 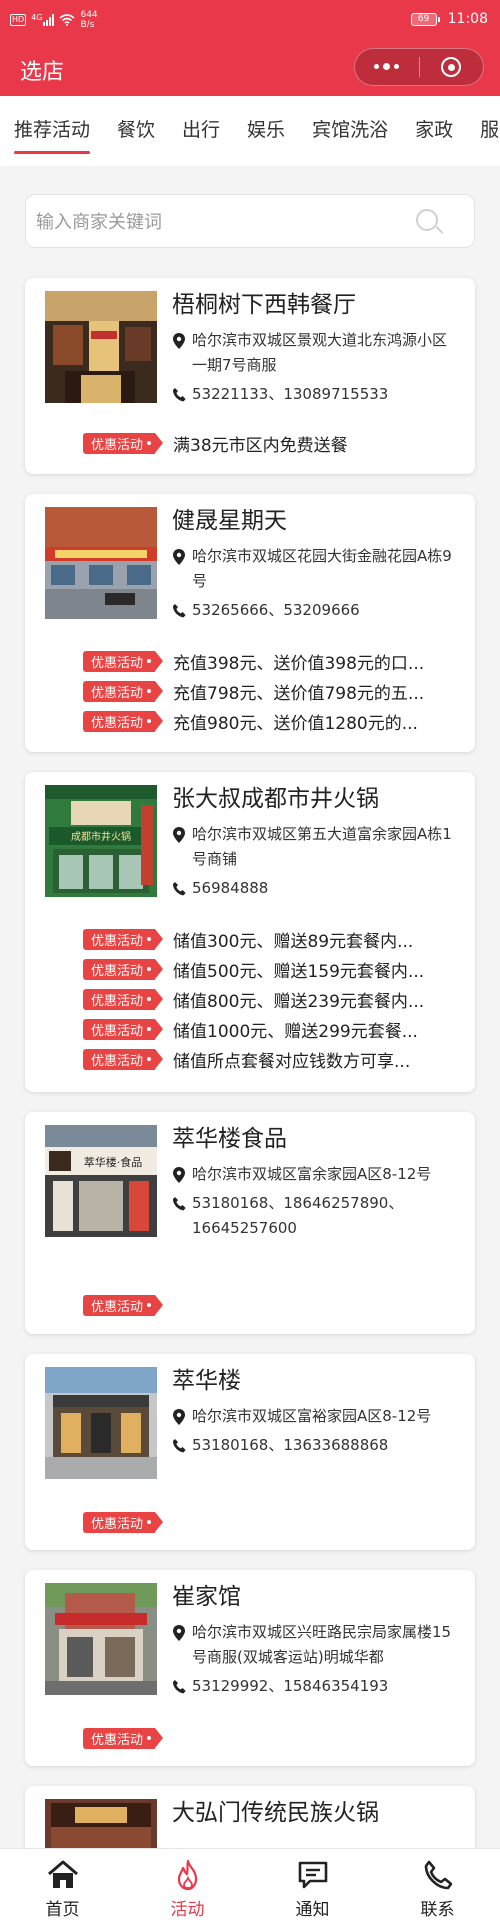 I want to click on tab-notice-label: 通知, so click(x=312, y=1910).